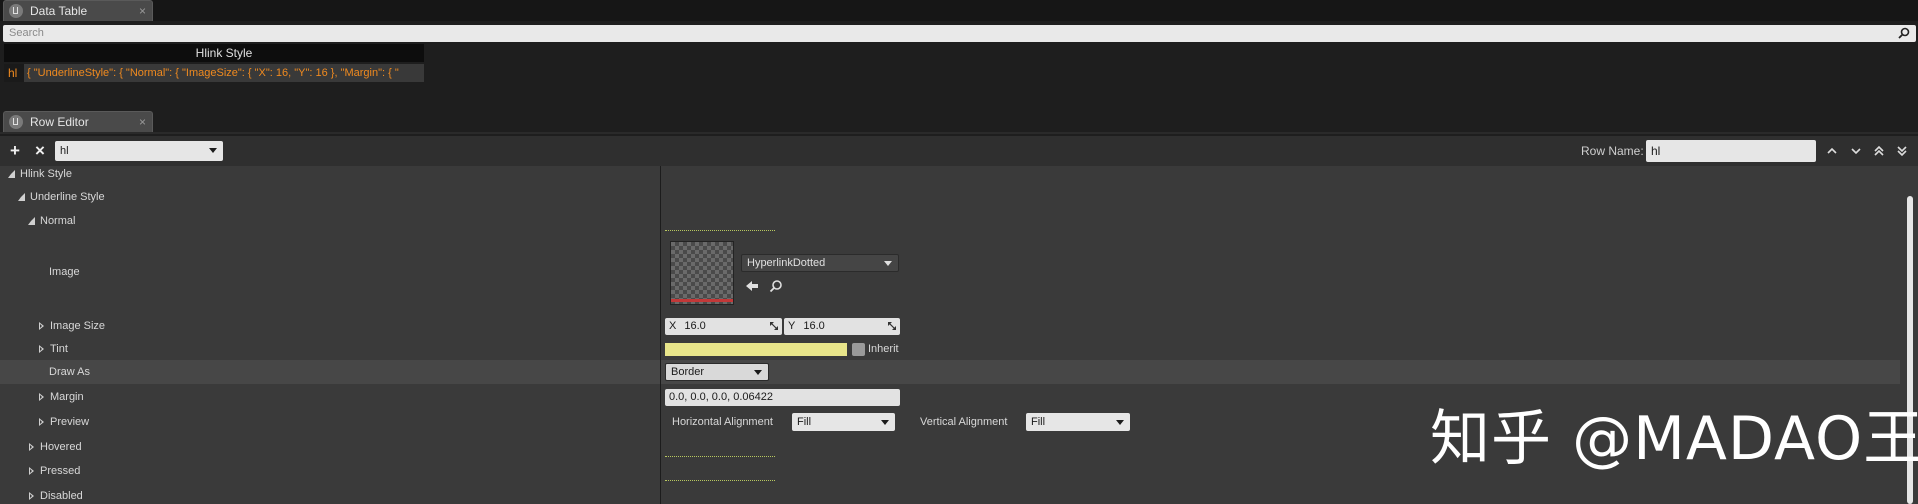  I want to click on browse-search-icon, so click(776, 286).